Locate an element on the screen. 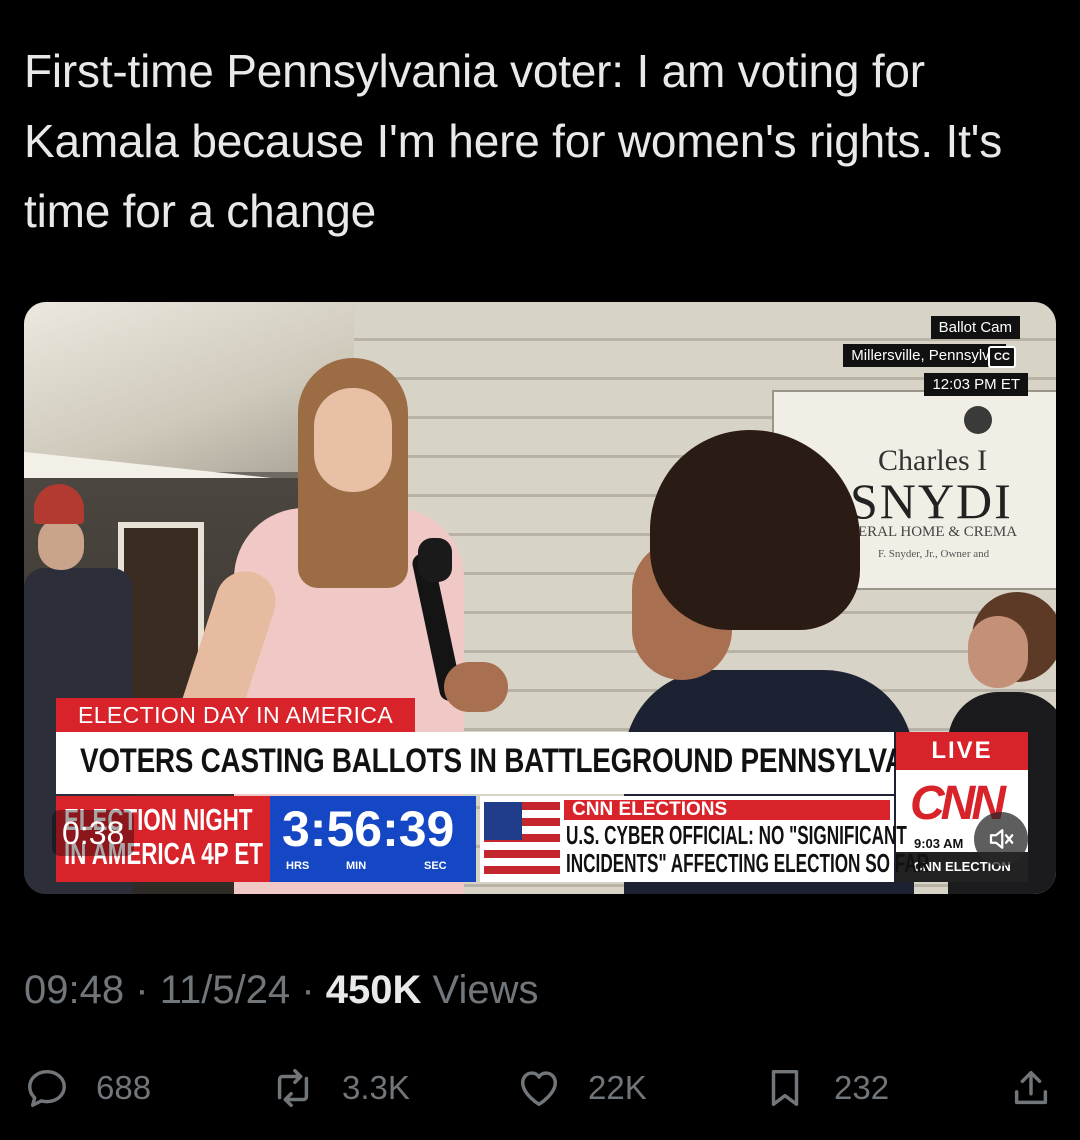 This screenshot has width=1080, height=1140. bookmark-count: 232 is located at coordinates (862, 1087).